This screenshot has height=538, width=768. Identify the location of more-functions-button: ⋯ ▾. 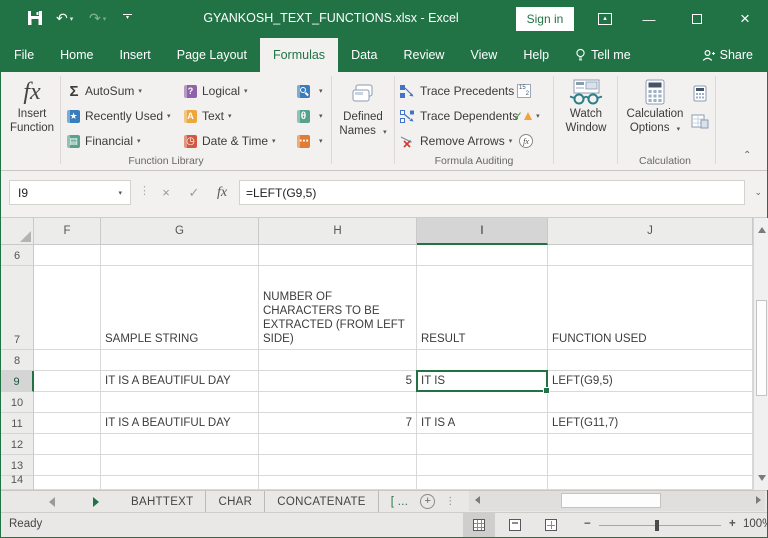
(310, 141).